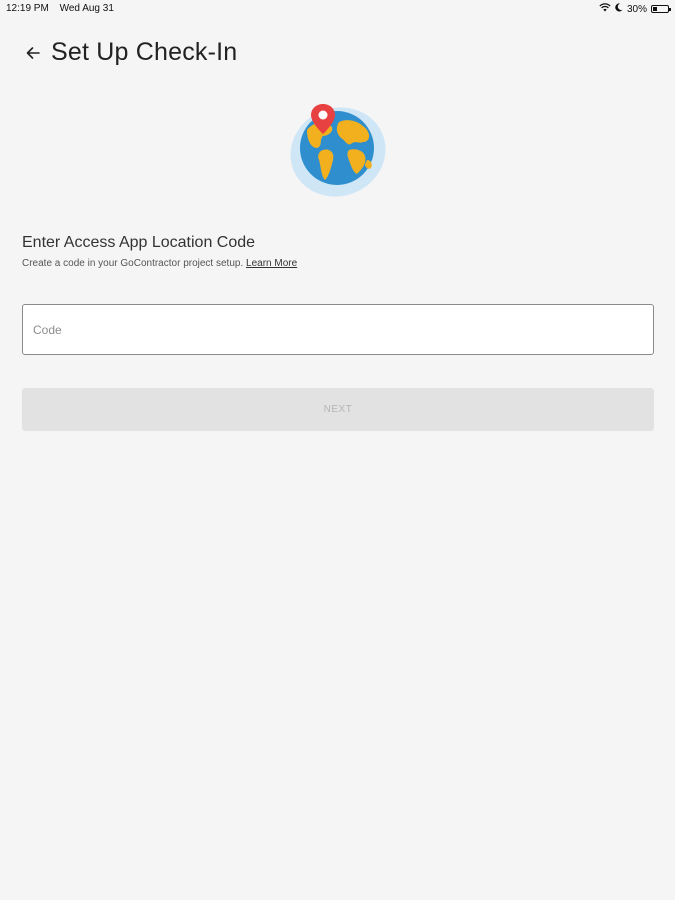 Image resolution: width=675 pixels, height=900 pixels. I want to click on header: Set Up Check-In, so click(129, 52).